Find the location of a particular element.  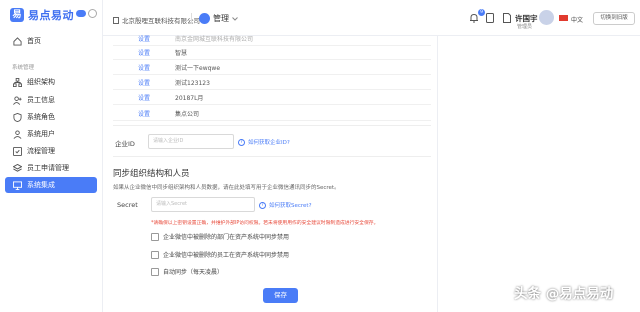

sidebar-item-employees: 员工信息 is located at coordinates (51, 100).